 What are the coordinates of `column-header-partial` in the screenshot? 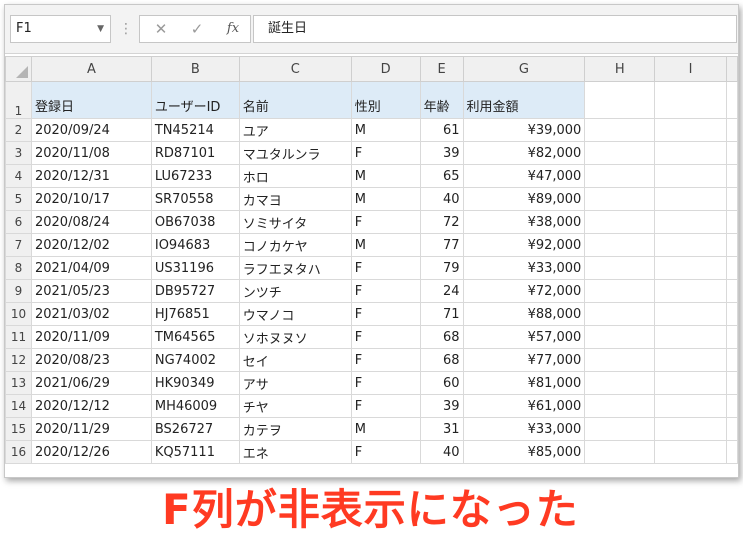 It's located at (731, 69).